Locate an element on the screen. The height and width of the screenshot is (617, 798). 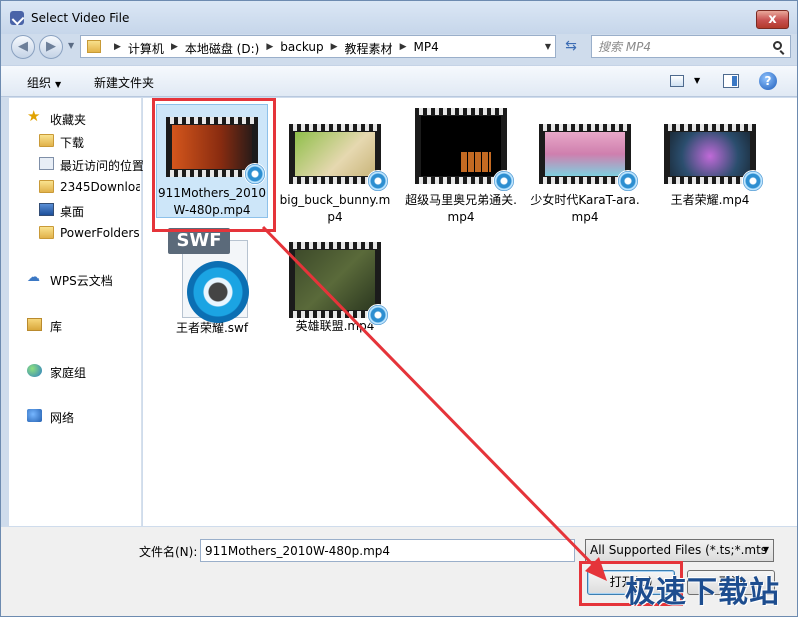
sidebar-item-label: 库 is located at coordinates (56, 327).